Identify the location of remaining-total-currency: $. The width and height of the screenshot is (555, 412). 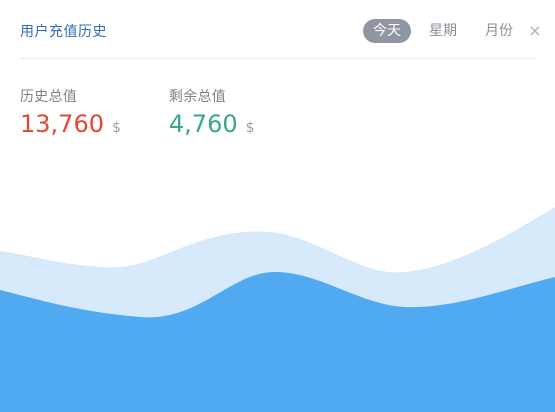
(250, 128).